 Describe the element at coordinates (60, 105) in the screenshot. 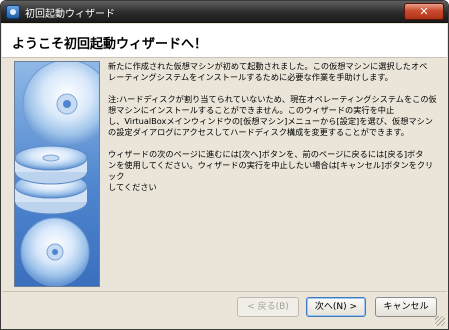

I see `disc-top` at that location.